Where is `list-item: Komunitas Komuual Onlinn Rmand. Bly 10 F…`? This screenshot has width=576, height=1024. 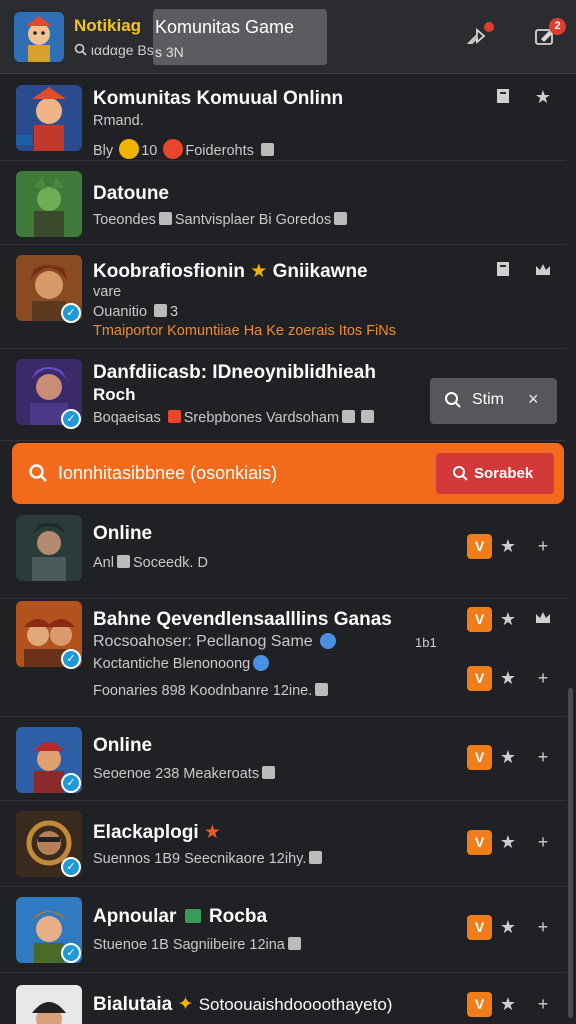
list-item: Komunitas Komuual Onlinn Rmand. Bly 10 F… is located at coordinates (283, 118).